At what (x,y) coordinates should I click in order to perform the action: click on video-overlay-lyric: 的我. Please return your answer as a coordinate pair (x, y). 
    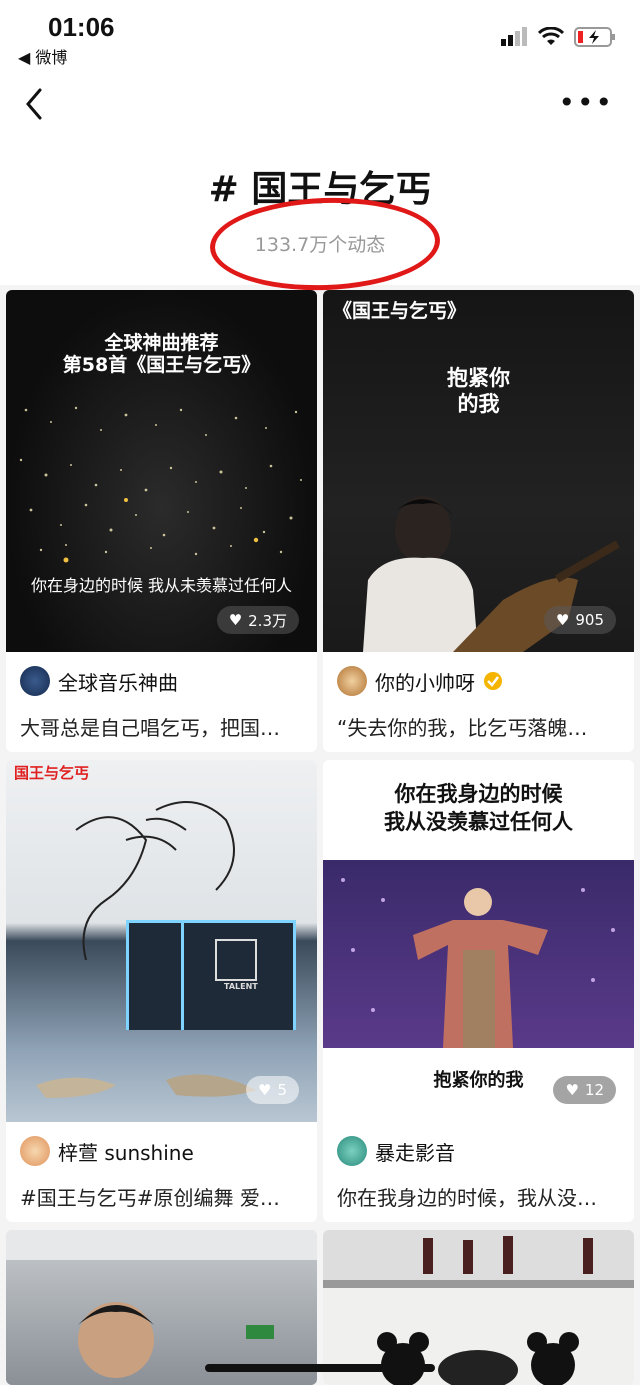
    Looking at the image, I should click on (478, 404).